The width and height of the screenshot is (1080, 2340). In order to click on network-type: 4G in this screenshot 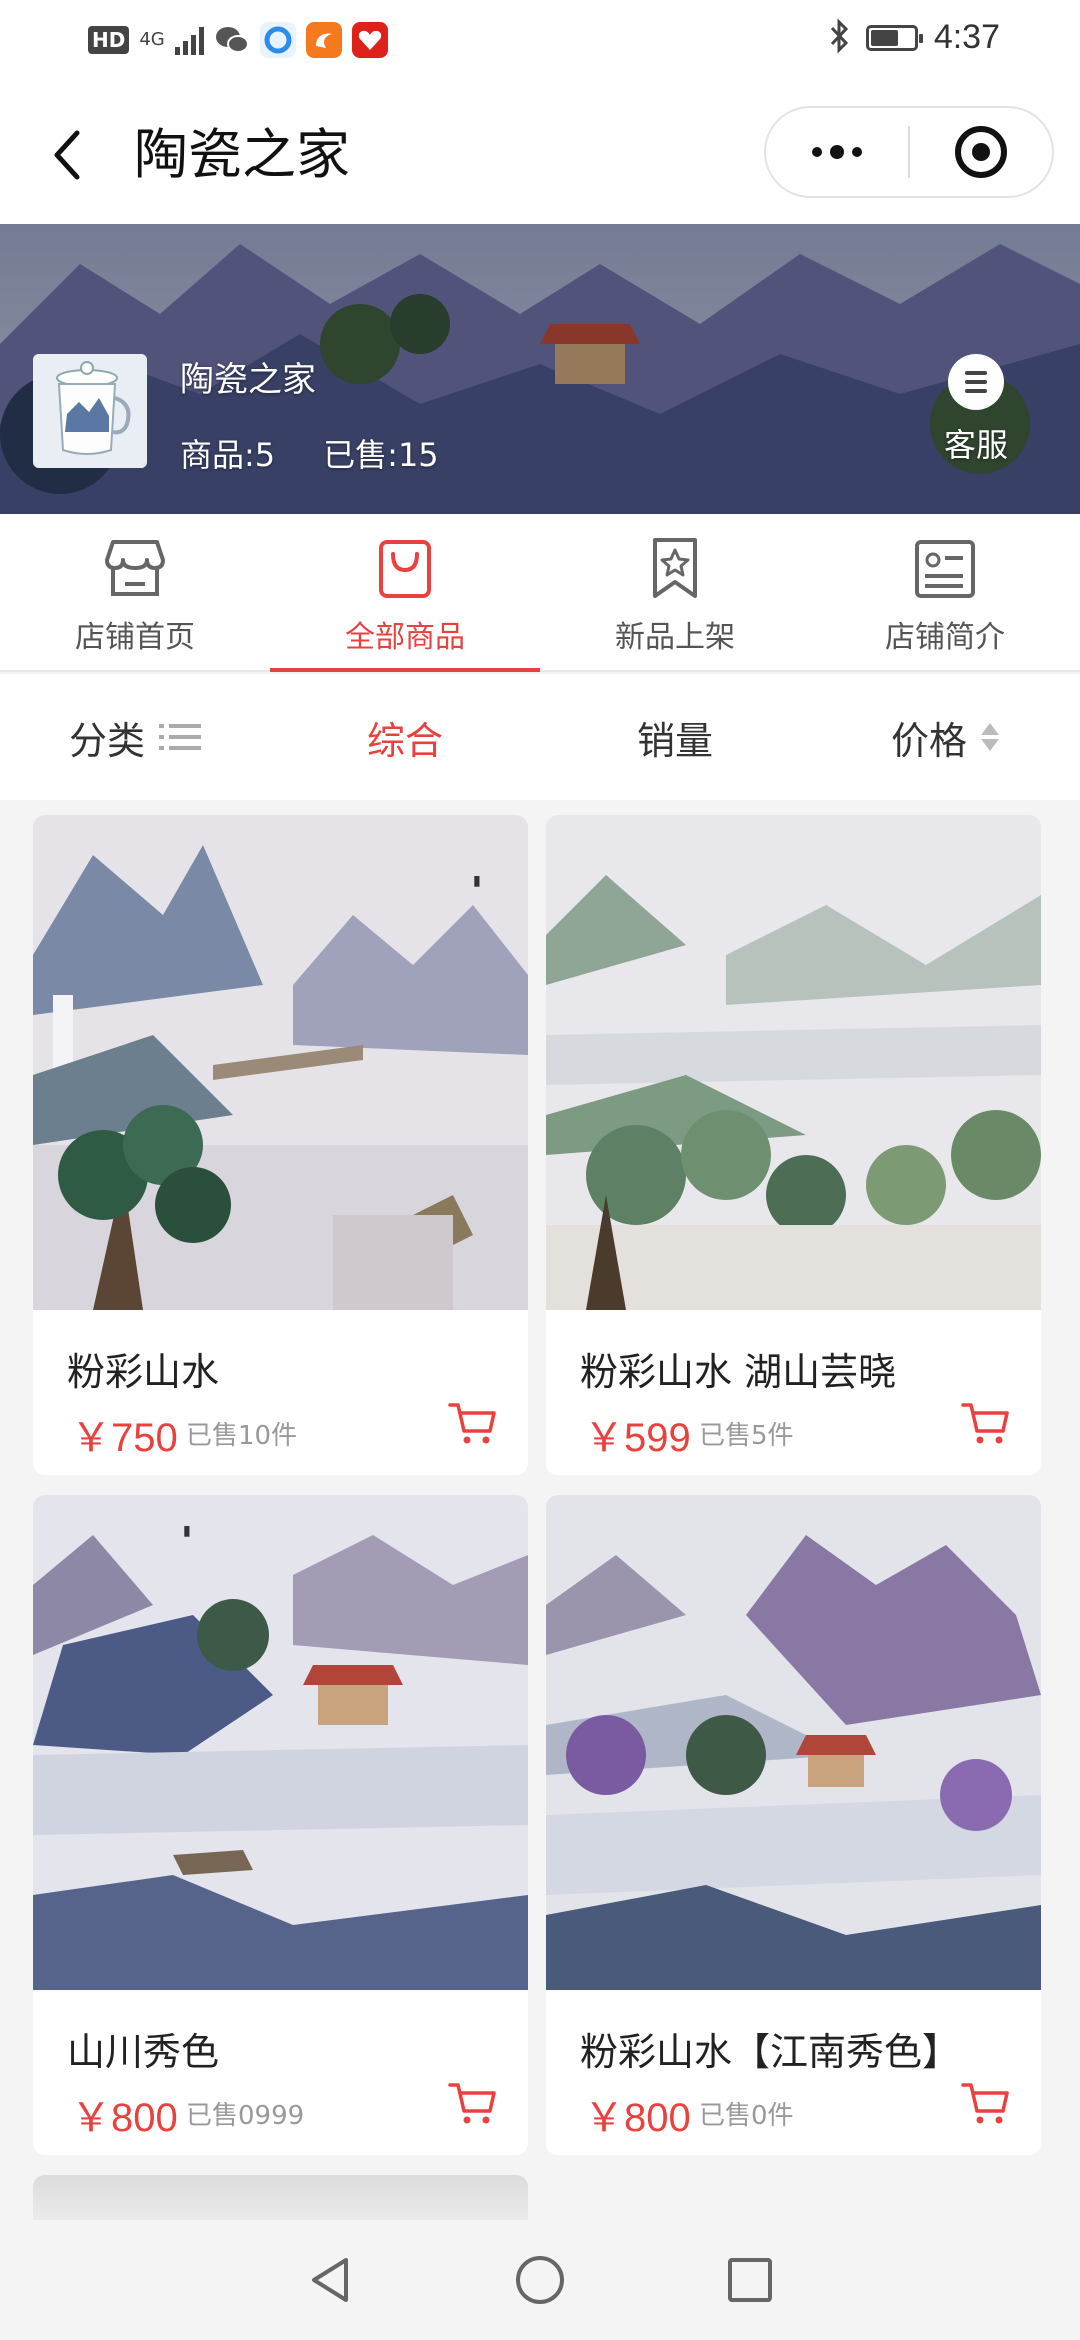, I will do `click(152, 39)`.